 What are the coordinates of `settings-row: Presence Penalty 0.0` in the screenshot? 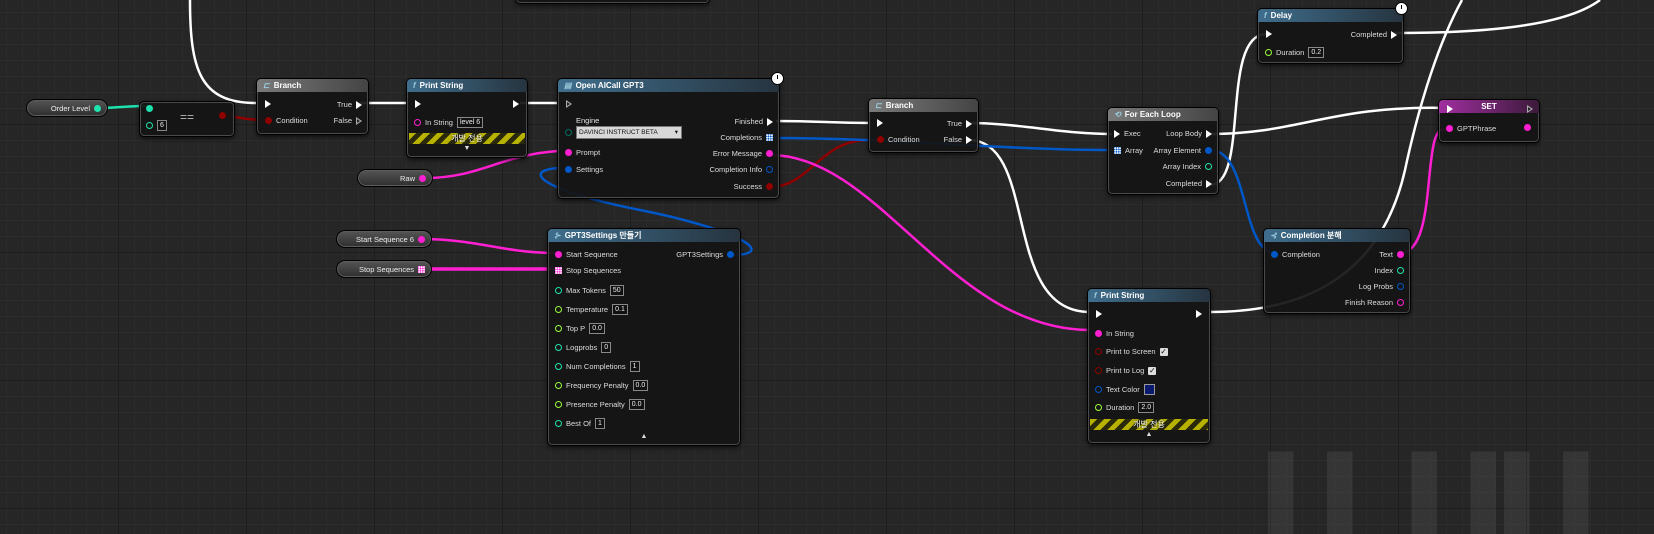 It's located at (600, 404).